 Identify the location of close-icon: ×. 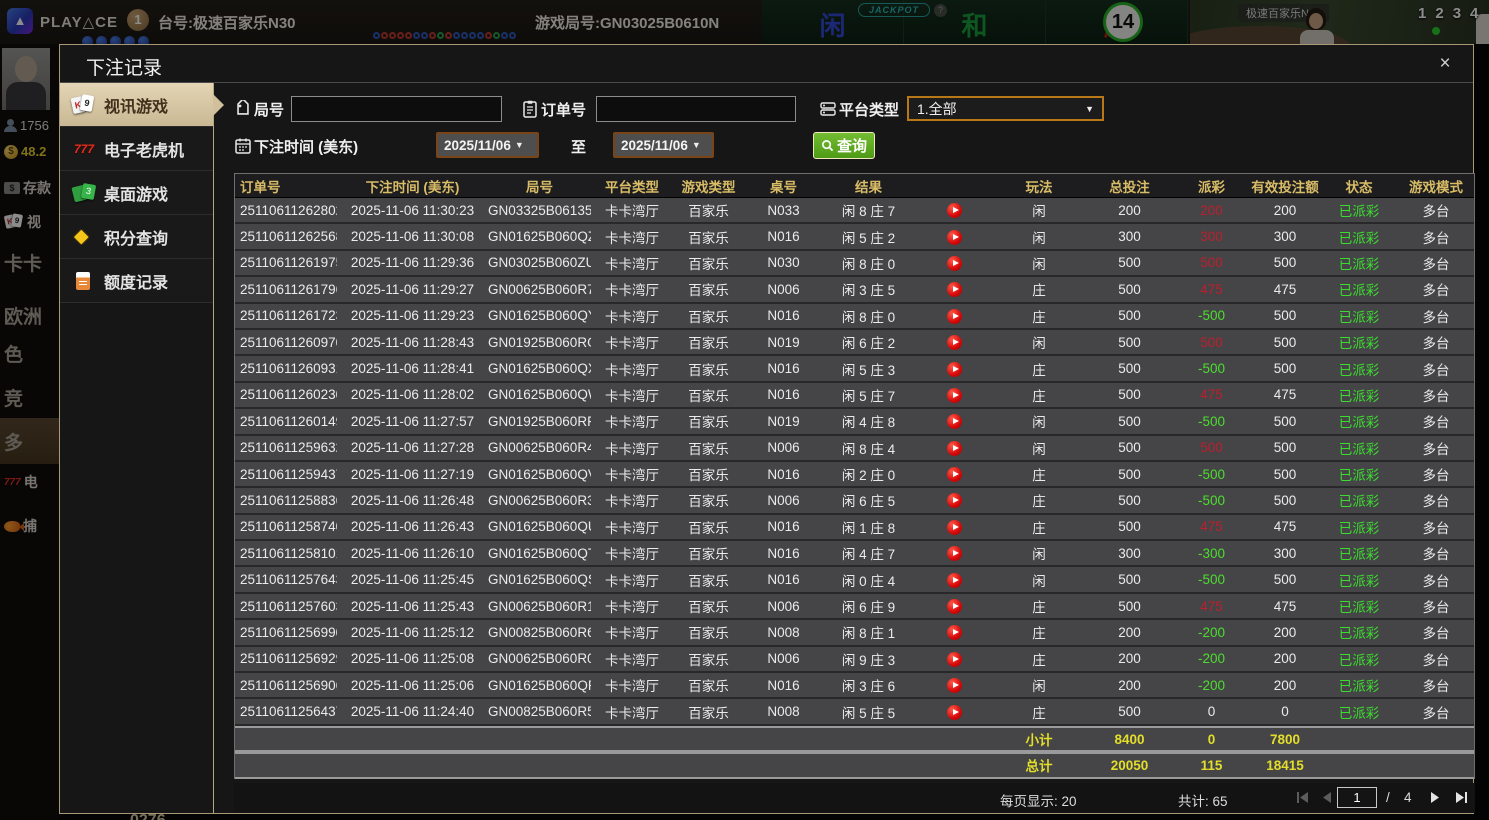
(1445, 64).